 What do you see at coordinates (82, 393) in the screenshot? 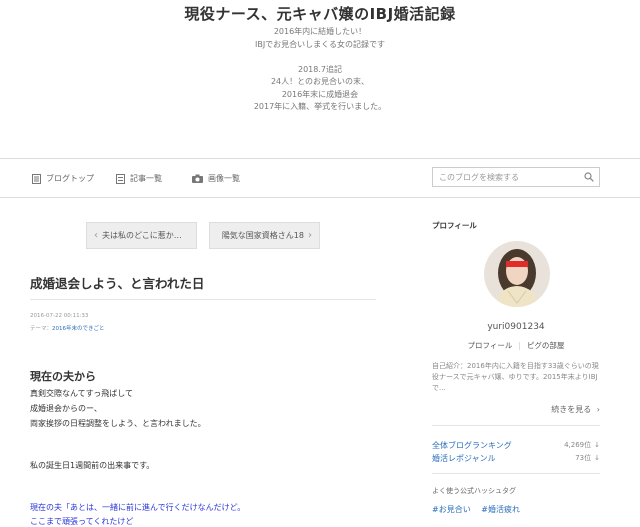
I see `article-line: 真剣交際なんてすっ飛ばして` at bounding box center [82, 393].